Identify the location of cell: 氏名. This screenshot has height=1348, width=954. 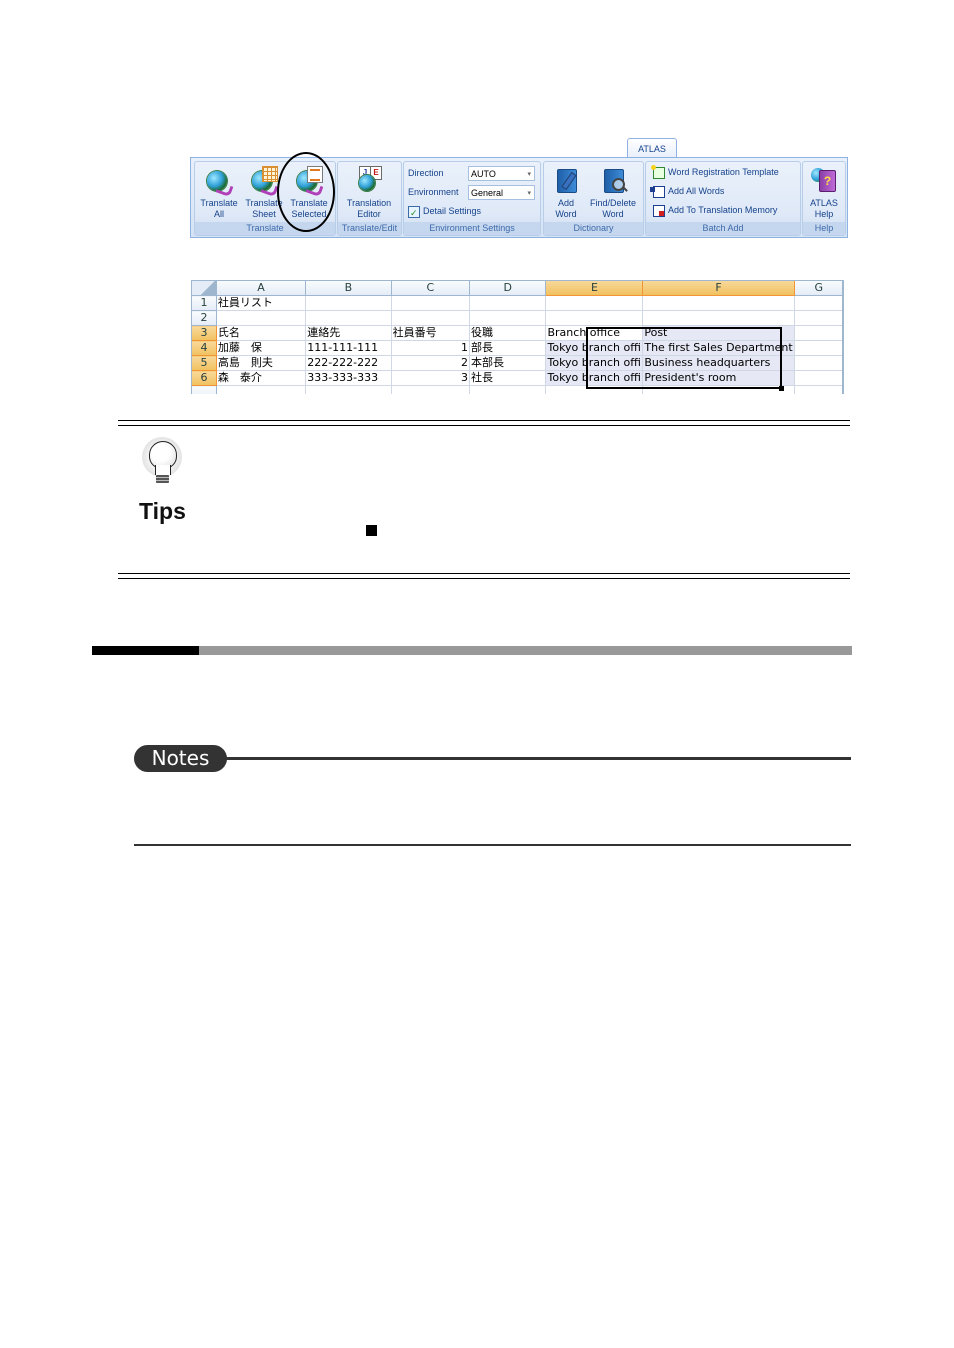
(261, 333).